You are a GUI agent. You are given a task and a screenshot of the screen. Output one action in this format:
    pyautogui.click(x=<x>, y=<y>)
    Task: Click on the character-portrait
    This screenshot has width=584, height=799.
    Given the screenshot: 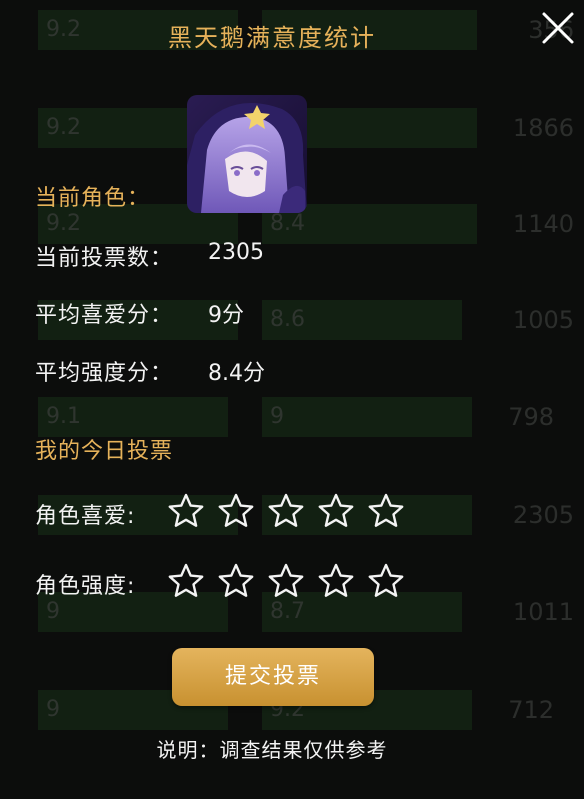 What is the action you would take?
    pyautogui.click(x=247, y=154)
    